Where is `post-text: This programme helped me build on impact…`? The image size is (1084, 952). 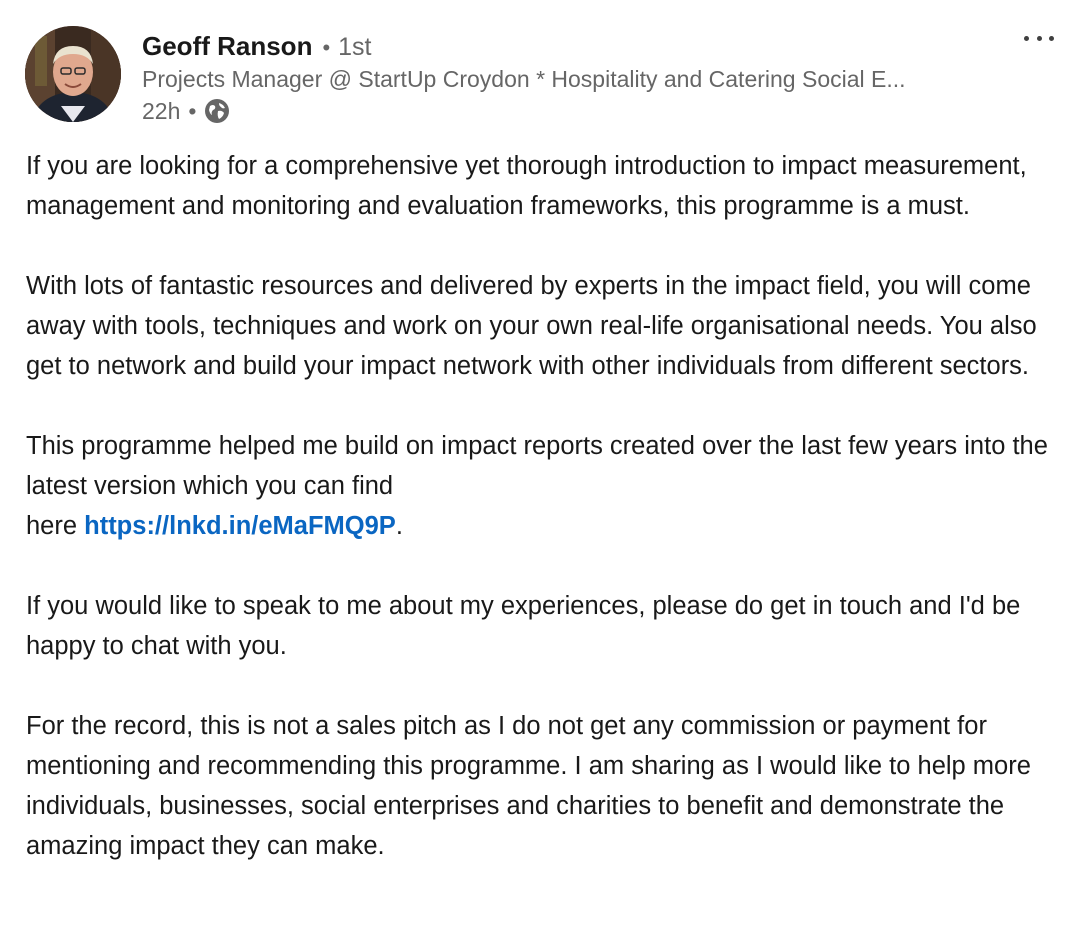 post-text: This programme helped me build on impact… is located at coordinates (537, 466).